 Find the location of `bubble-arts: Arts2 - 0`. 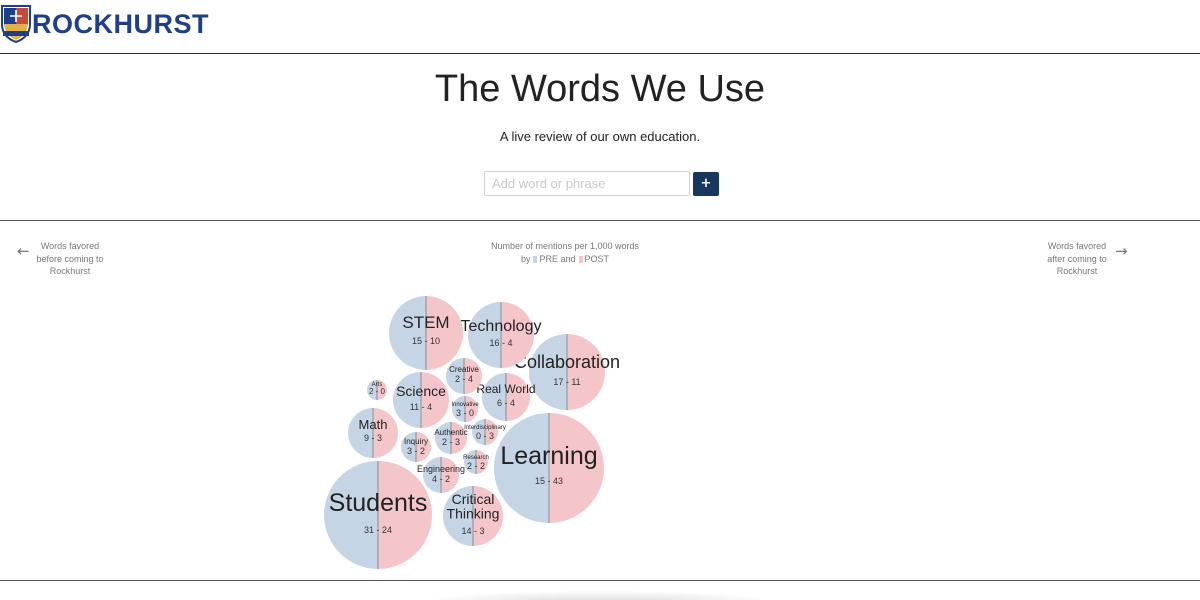

bubble-arts: Arts2 - 0 is located at coordinates (377, 390).